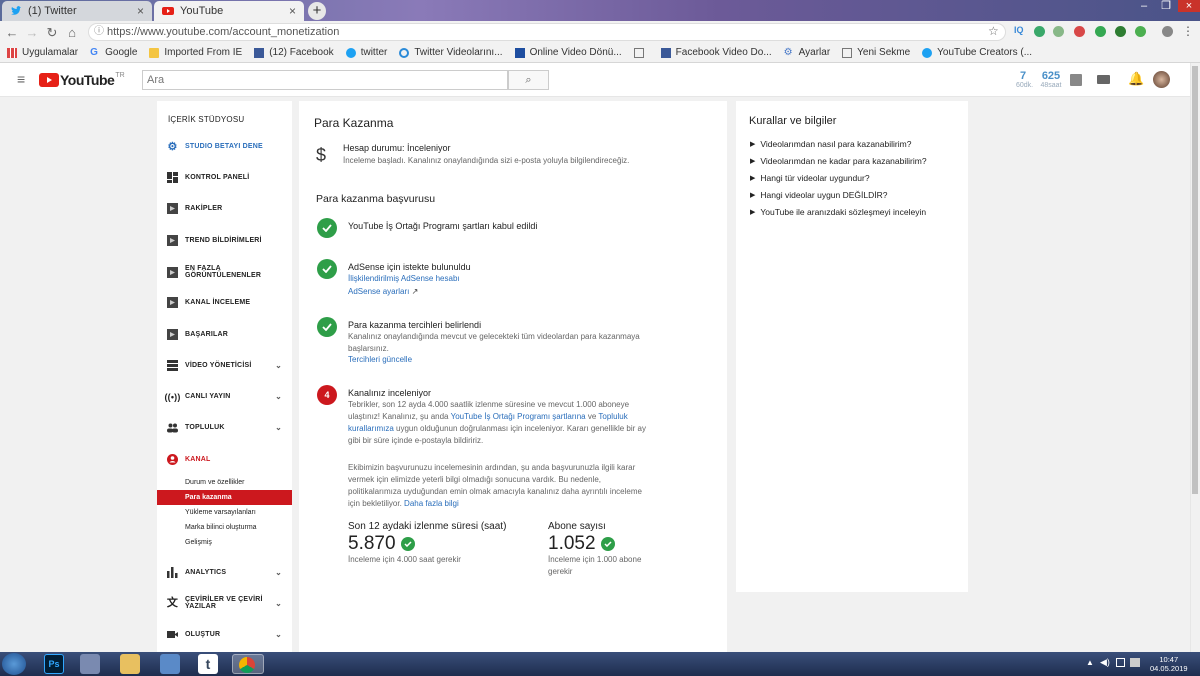 The image size is (1200, 676). What do you see at coordinates (224, 147) in the screenshot?
I see `sidebar-item-studio-beta: ⚙ STUDIO BETAYI DENE` at bounding box center [224, 147].